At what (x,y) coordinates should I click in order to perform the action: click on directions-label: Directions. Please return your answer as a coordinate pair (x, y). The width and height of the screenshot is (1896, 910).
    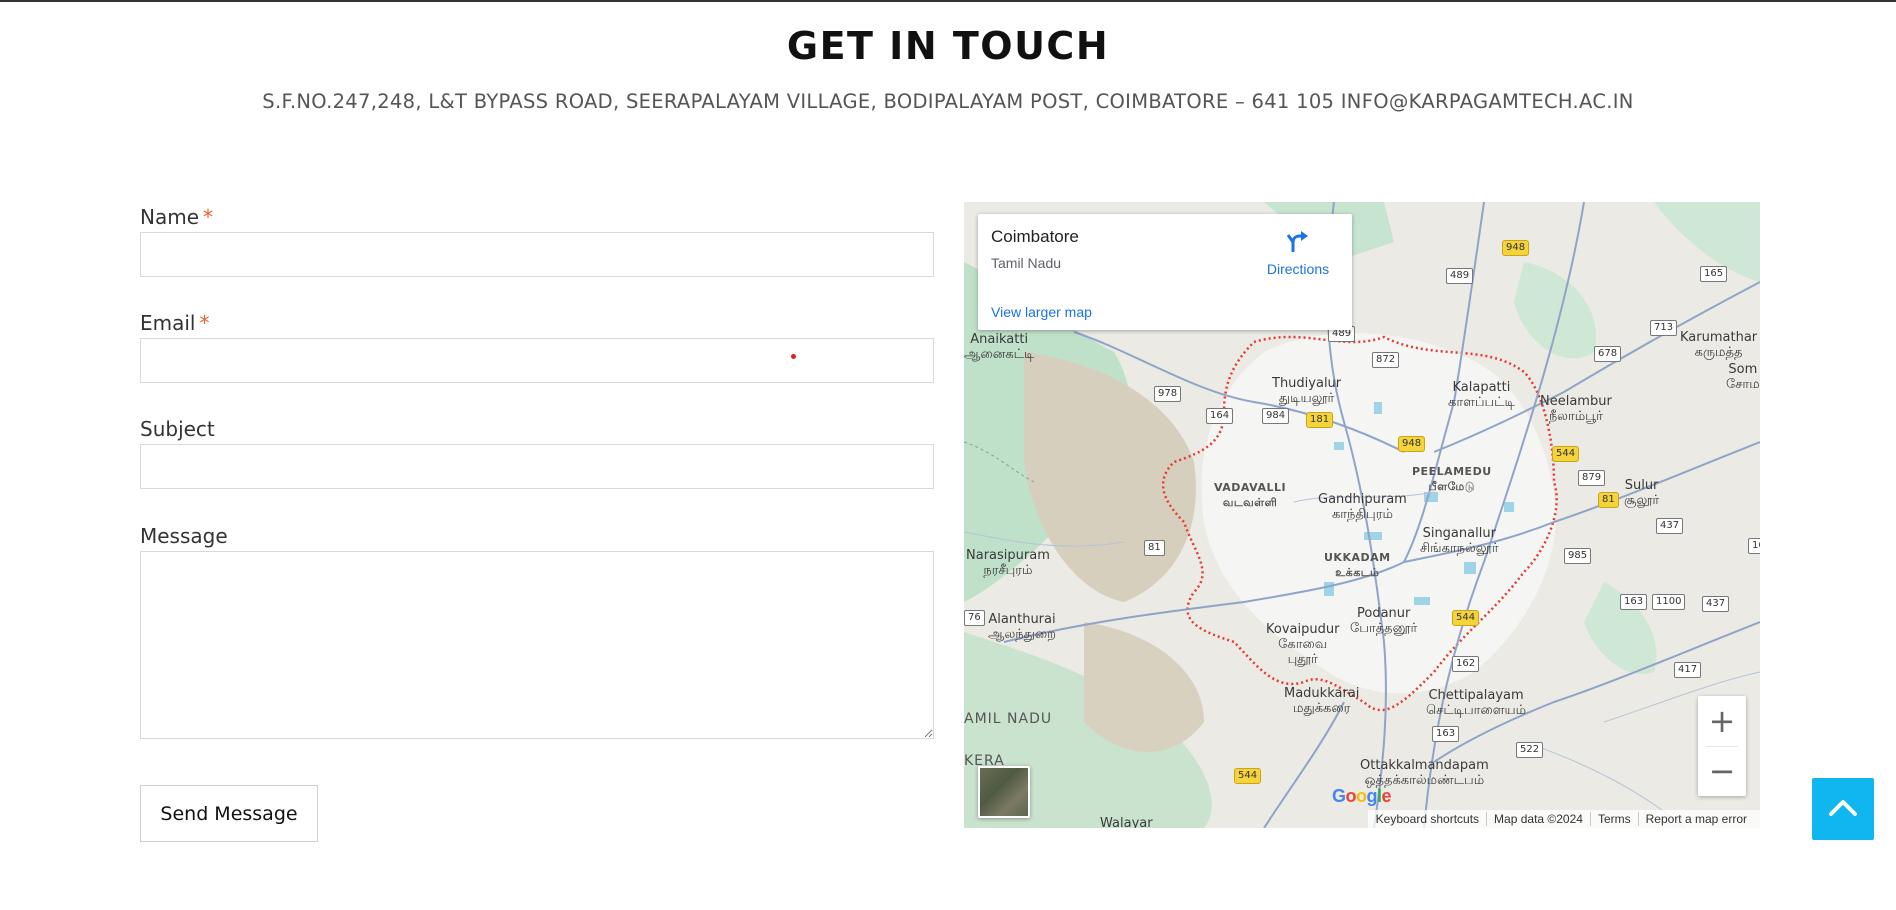
    Looking at the image, I should click on (1298, 269).